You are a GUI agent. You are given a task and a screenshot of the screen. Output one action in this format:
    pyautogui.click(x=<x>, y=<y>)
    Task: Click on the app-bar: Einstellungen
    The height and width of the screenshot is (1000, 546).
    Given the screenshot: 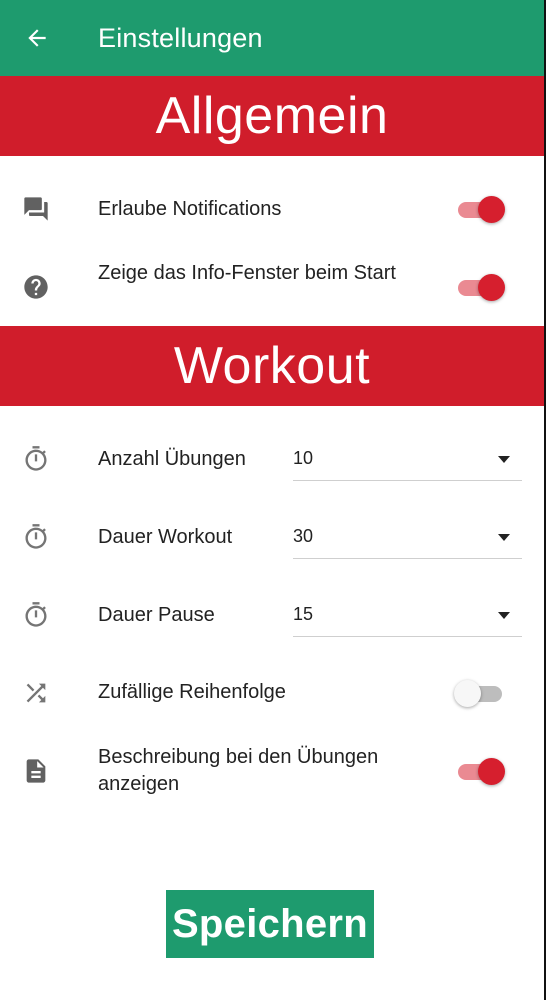 What is the action you would take?
    pyautogui.click(x=272, y=38)
    